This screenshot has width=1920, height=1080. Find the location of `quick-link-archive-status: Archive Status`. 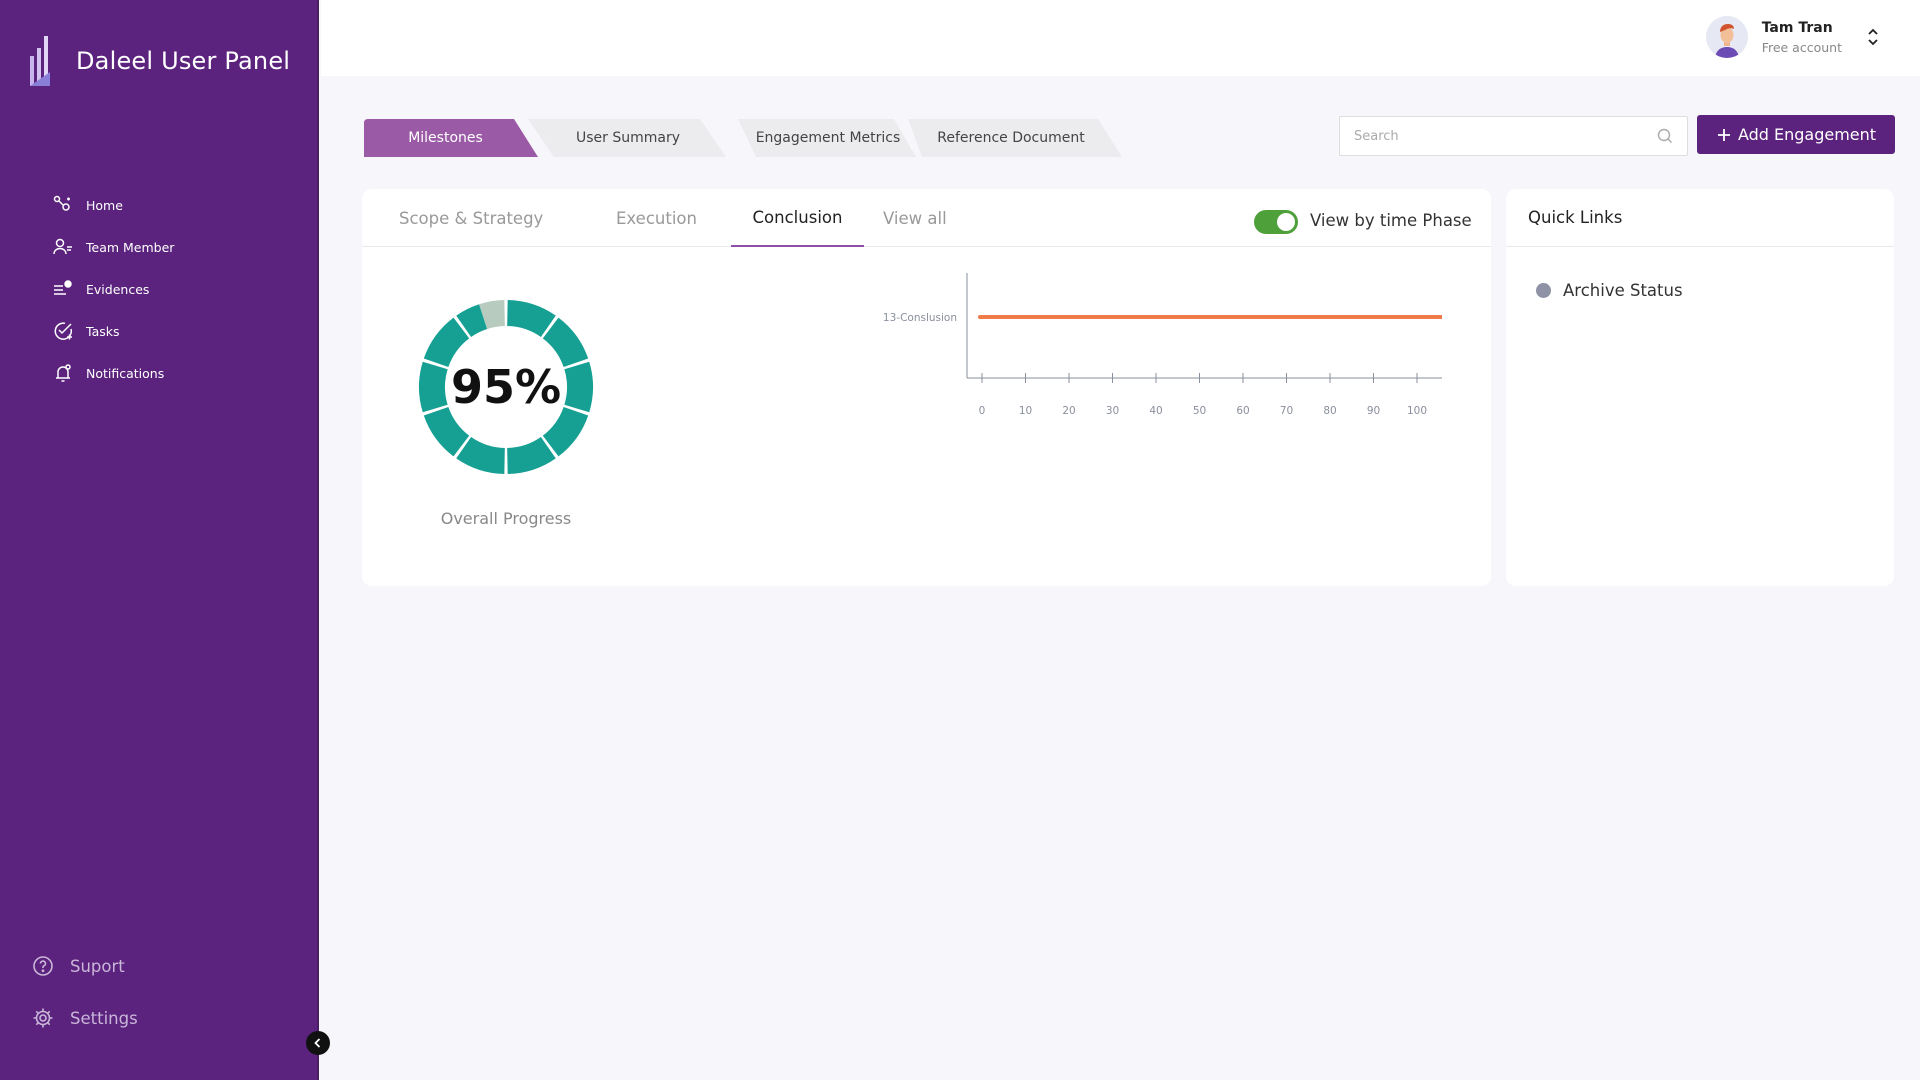

quick-link-archive-status: Archive Status is located at coordinates (1609, 290).